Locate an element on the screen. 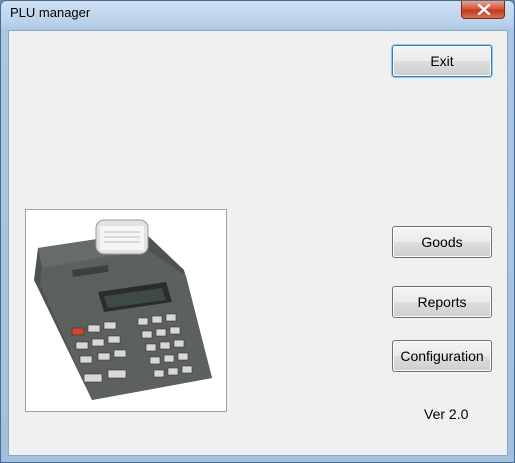 The height and width of the screenshot is (463, 515). cash-register-drawing is located at coordinates (123, 309).